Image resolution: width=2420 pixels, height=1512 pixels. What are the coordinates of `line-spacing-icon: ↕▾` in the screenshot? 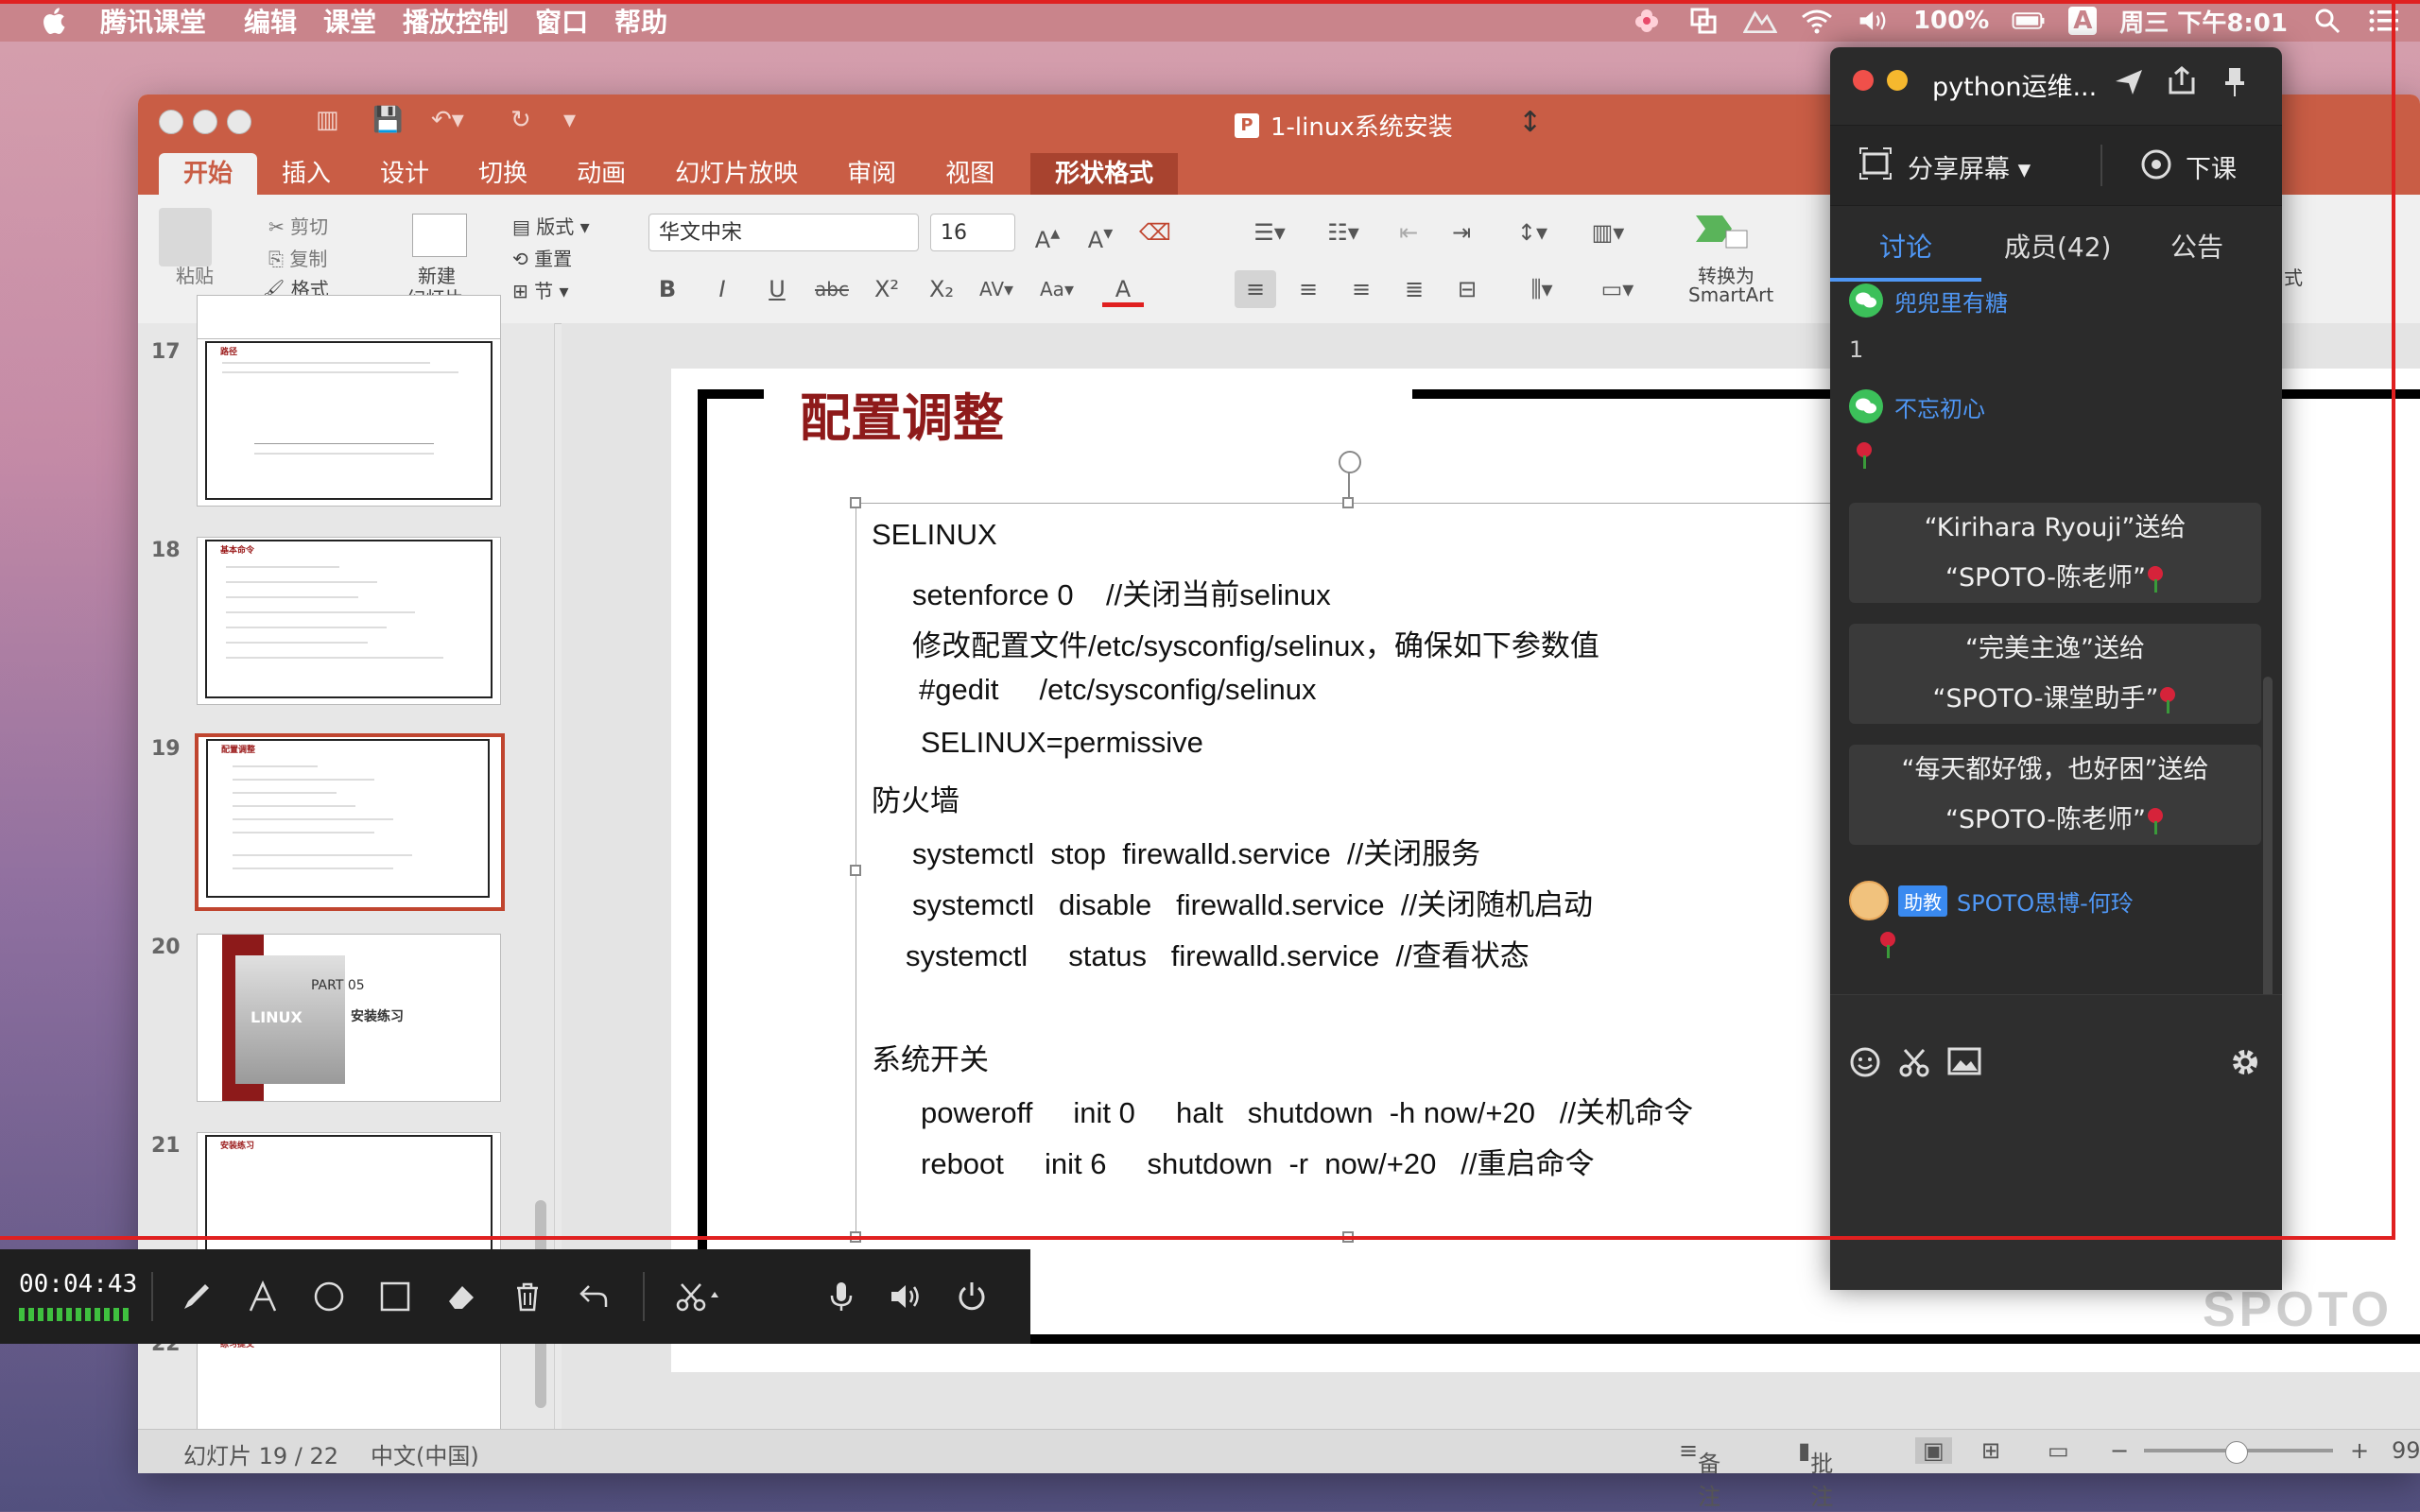 It's located at (1532, 232).